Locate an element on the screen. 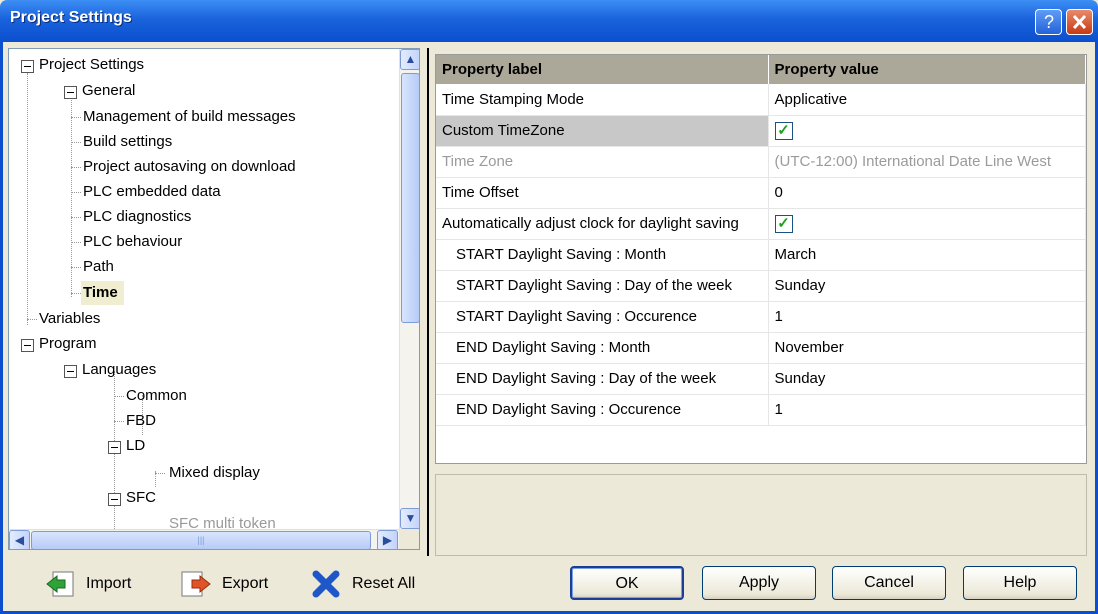  property-value: (UTC-12:00) International Date Line West is located at coordinates (927, 162).